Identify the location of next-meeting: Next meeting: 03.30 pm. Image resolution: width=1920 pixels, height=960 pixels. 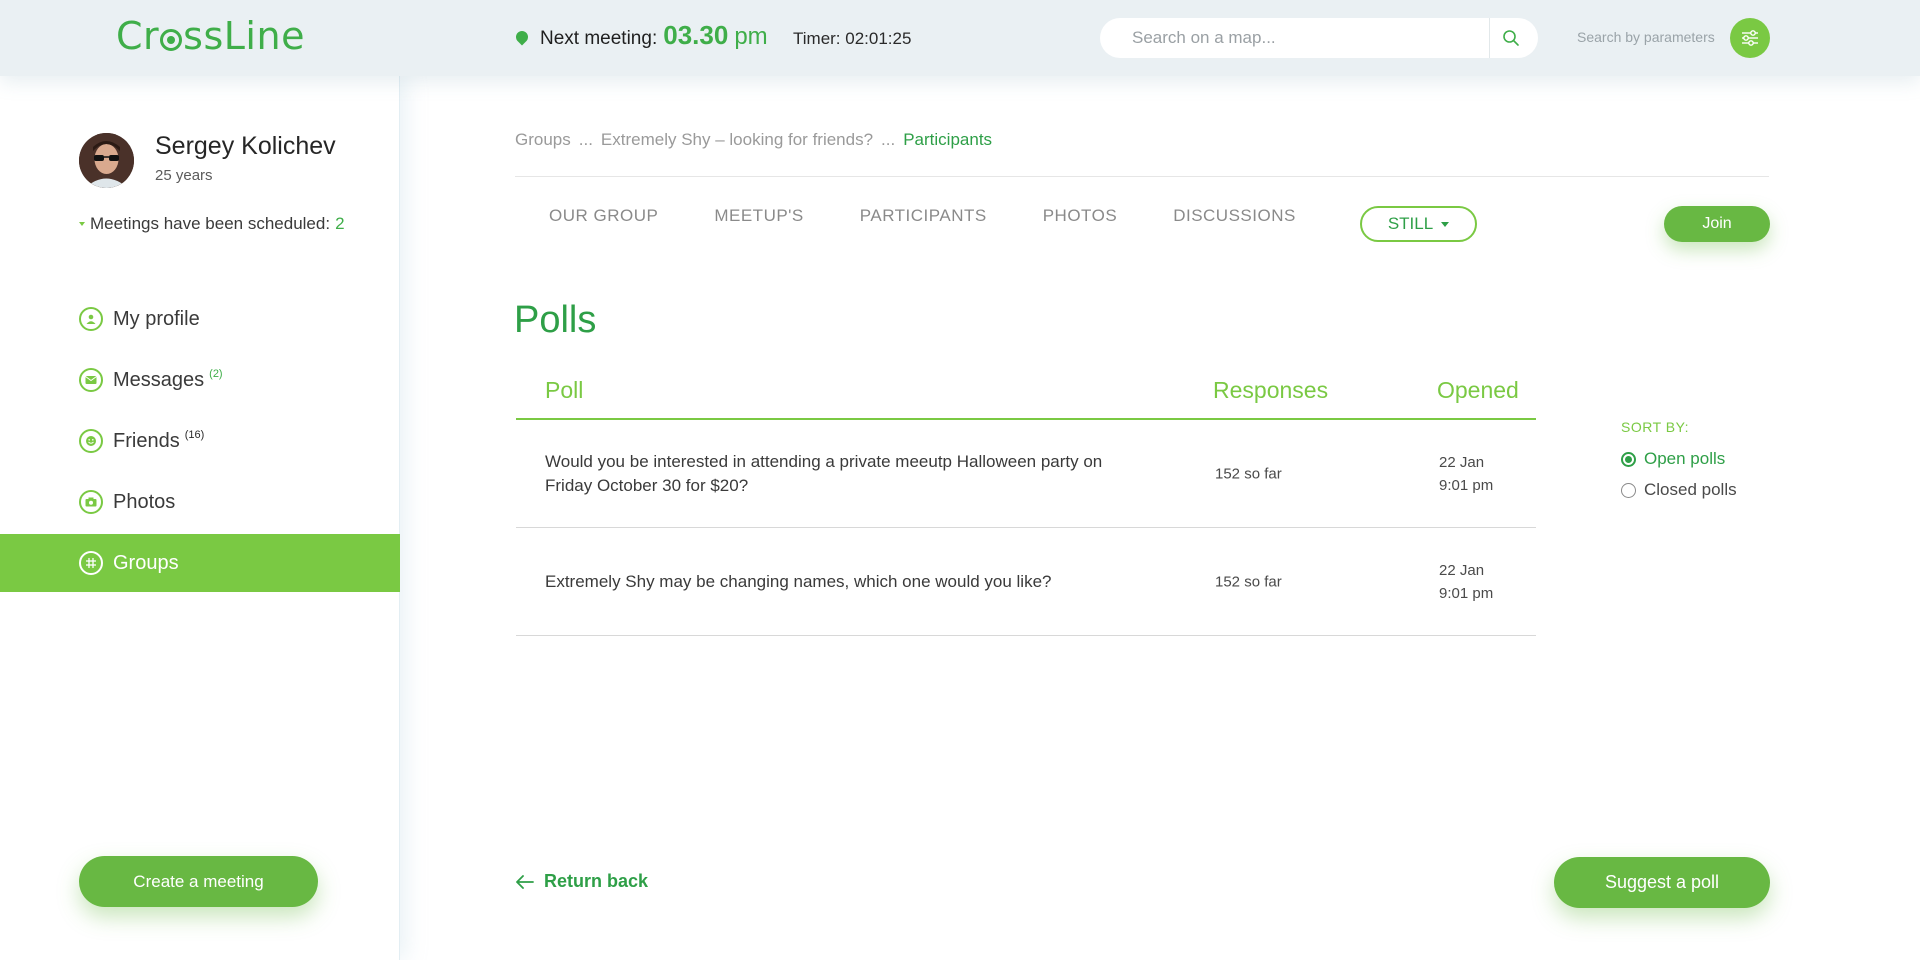
(640, 35).